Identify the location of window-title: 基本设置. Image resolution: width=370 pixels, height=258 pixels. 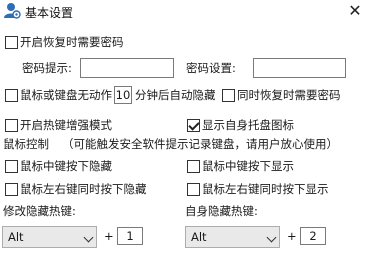
(49, 13).